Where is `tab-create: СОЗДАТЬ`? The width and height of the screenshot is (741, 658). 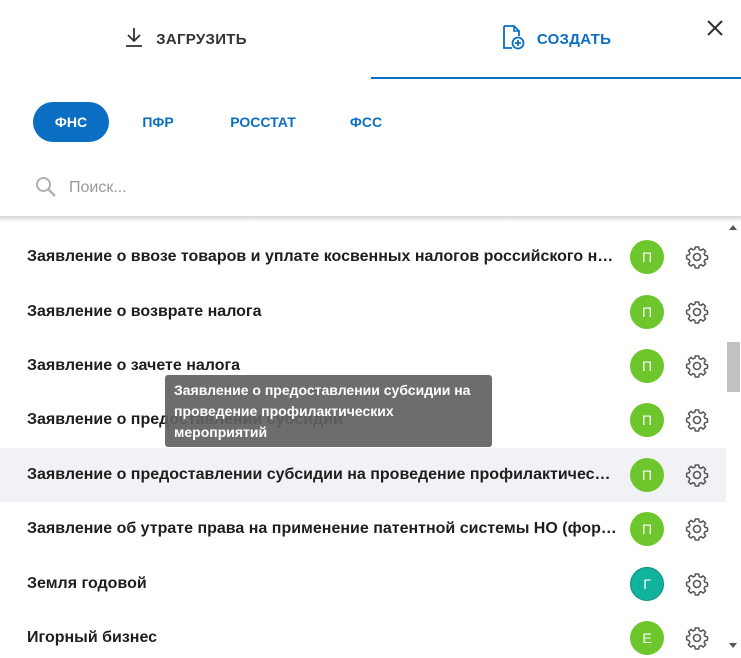
tab-create: СОЗДАТЬ is located at coordinates (556, 39).